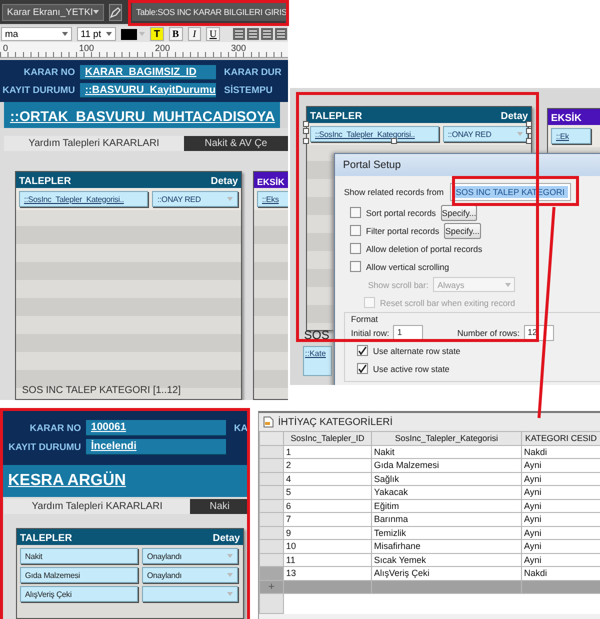 The height and width of the screenshot is (619, 600). What do you see at coordinates (115, 12) in the screenshot?
I see `edit-button` at bounding box center [115, 12].